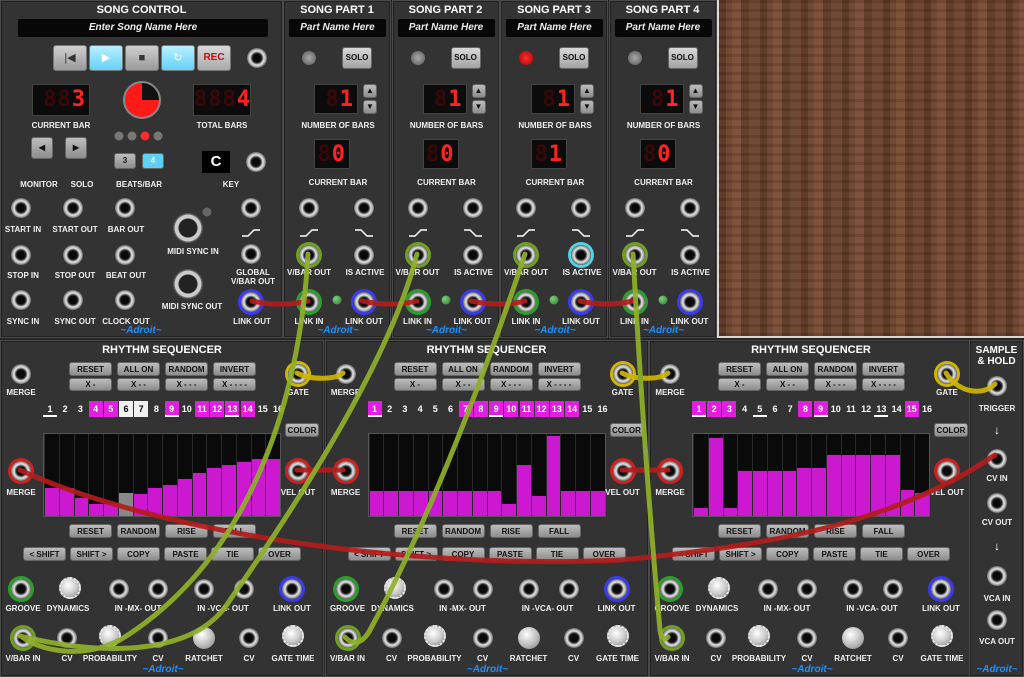  What do you see at coordinates (463, 531) in the screenshot?
I see `random-button: RANDOM` at bounding box center [463, 531].